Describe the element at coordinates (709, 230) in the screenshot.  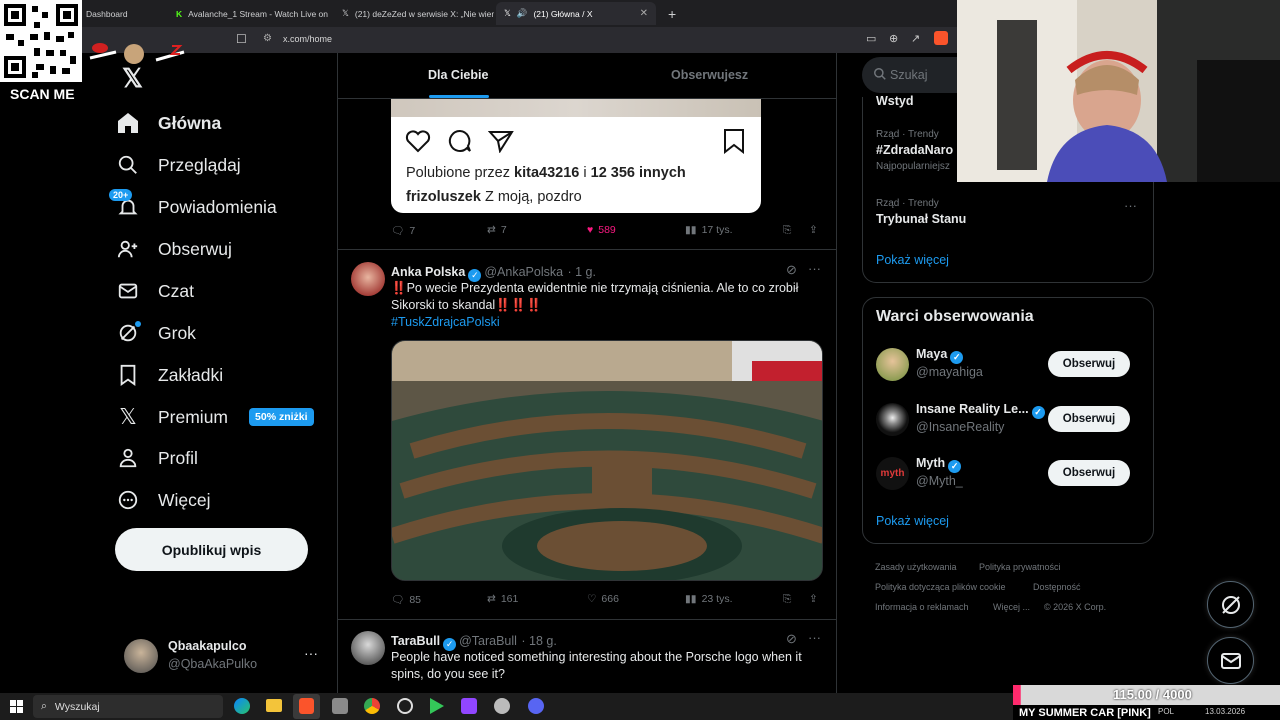
I see `views-button: ▮▮ 17 tys.` at that location.